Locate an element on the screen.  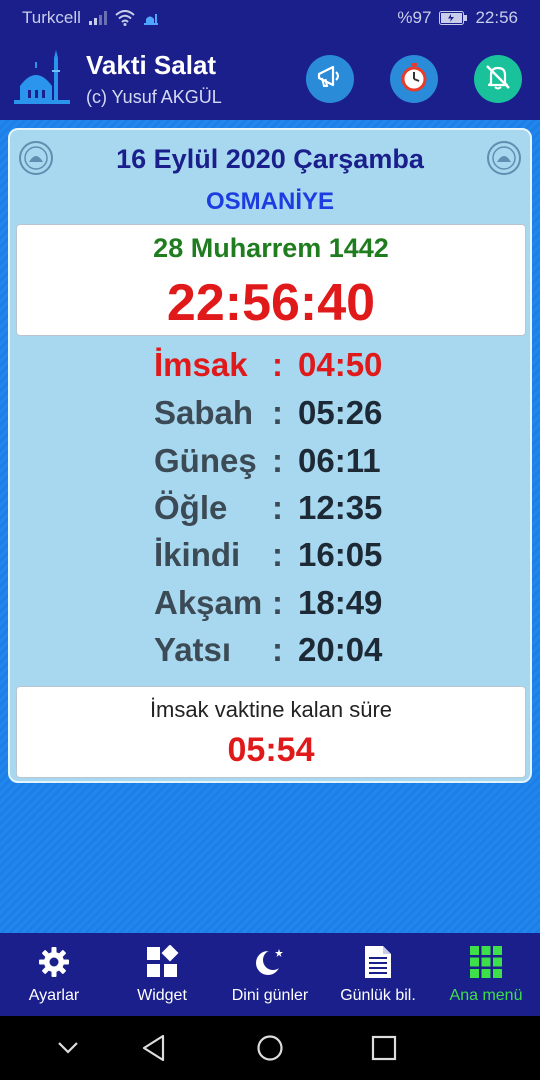
nav-settings: Ayarlar is located at coordinates (54, 974).